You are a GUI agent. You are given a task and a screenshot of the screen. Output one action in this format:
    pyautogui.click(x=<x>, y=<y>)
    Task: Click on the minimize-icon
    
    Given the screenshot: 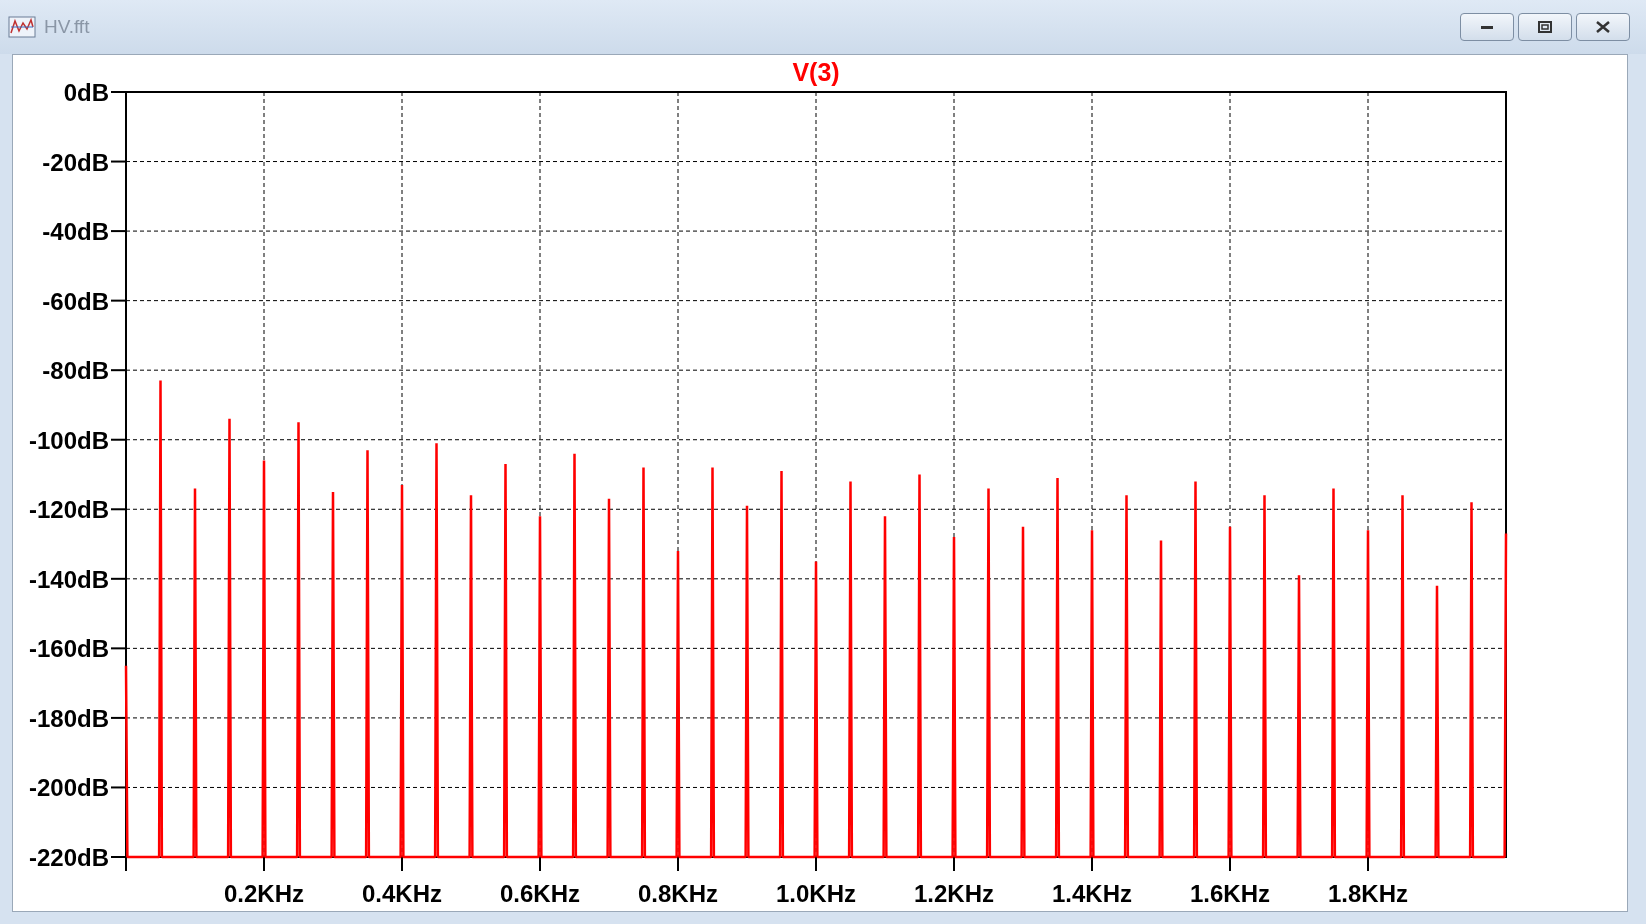 What is the action you would take?
    pyautogui.click(x=1487, y=27)
    